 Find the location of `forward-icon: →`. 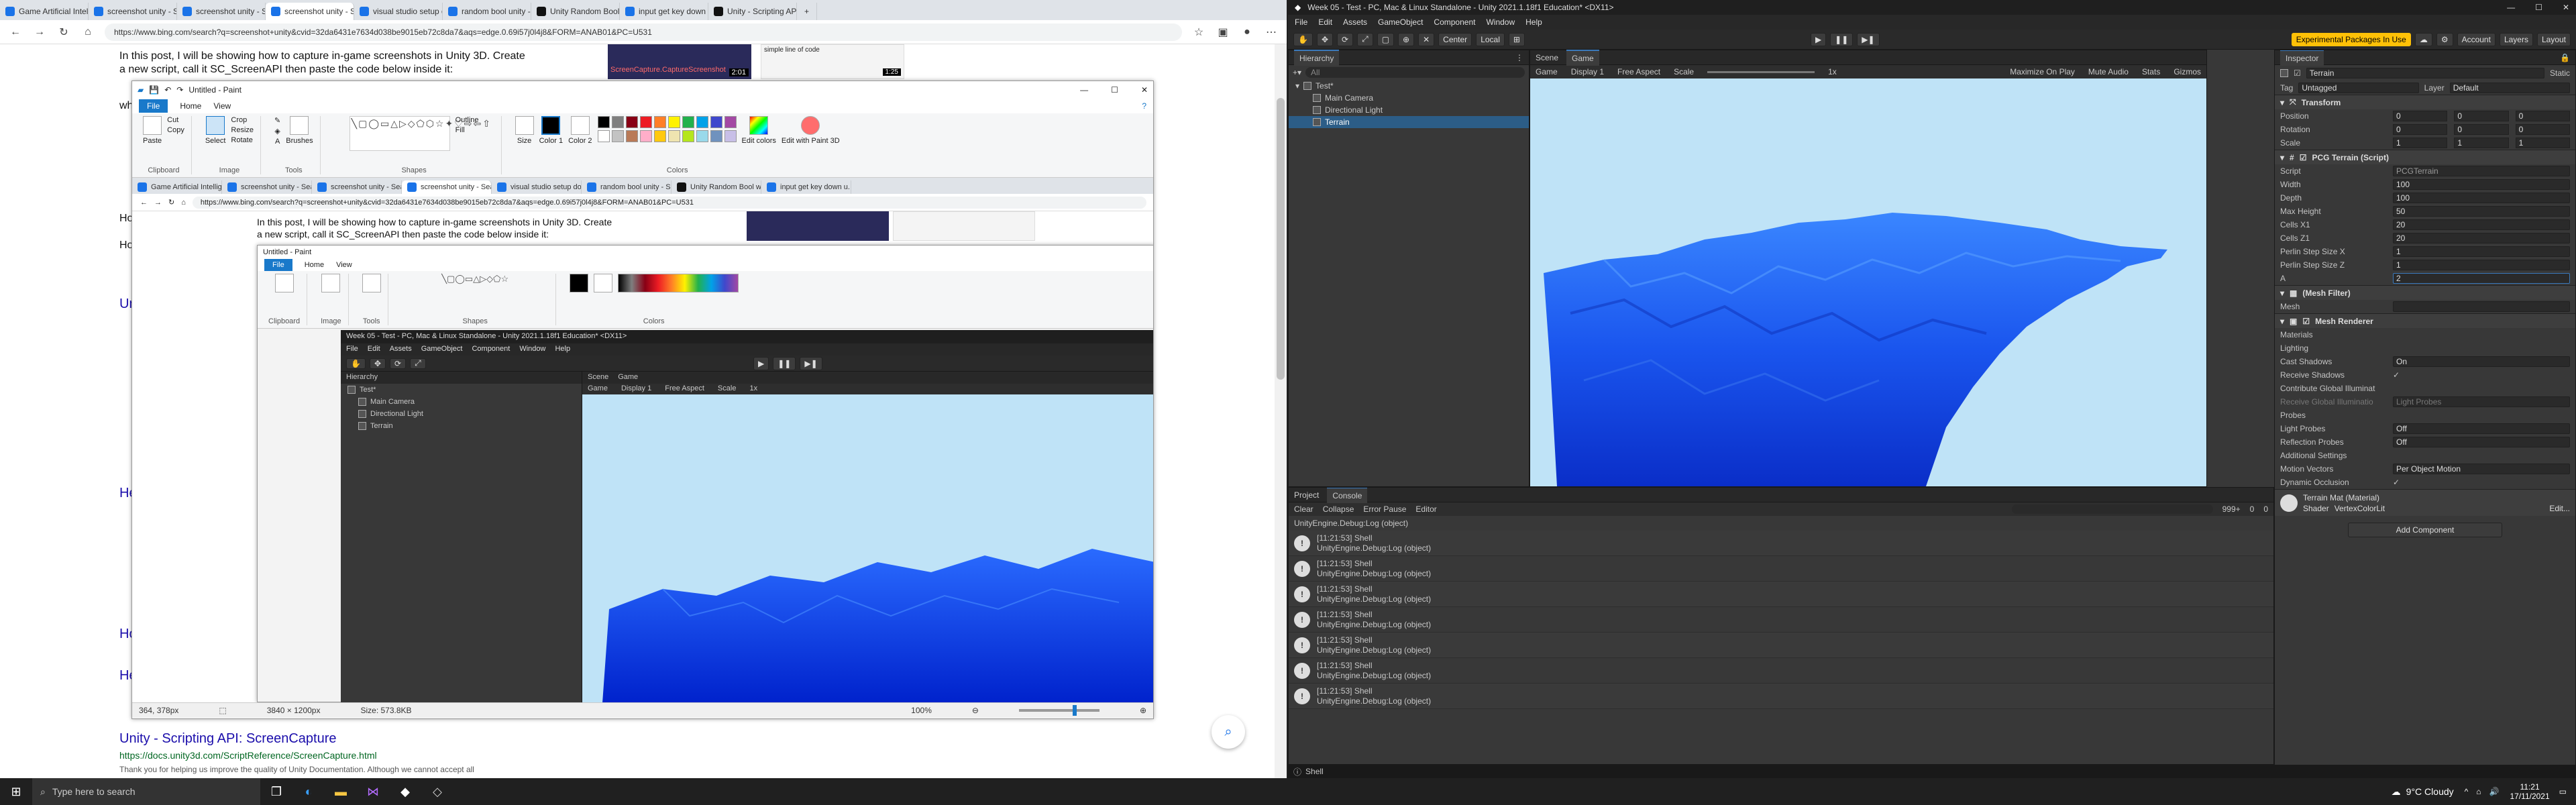

forward-icon: → is located at coordinates (39, 32).